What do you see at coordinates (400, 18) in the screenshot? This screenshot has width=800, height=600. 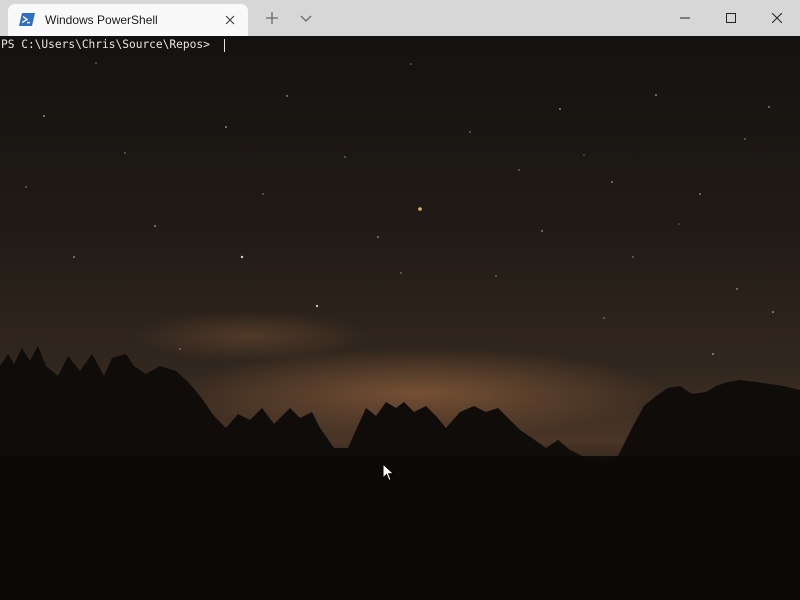 I see `title-bar: Windows PowerShell` at bounding box center [400, 18].